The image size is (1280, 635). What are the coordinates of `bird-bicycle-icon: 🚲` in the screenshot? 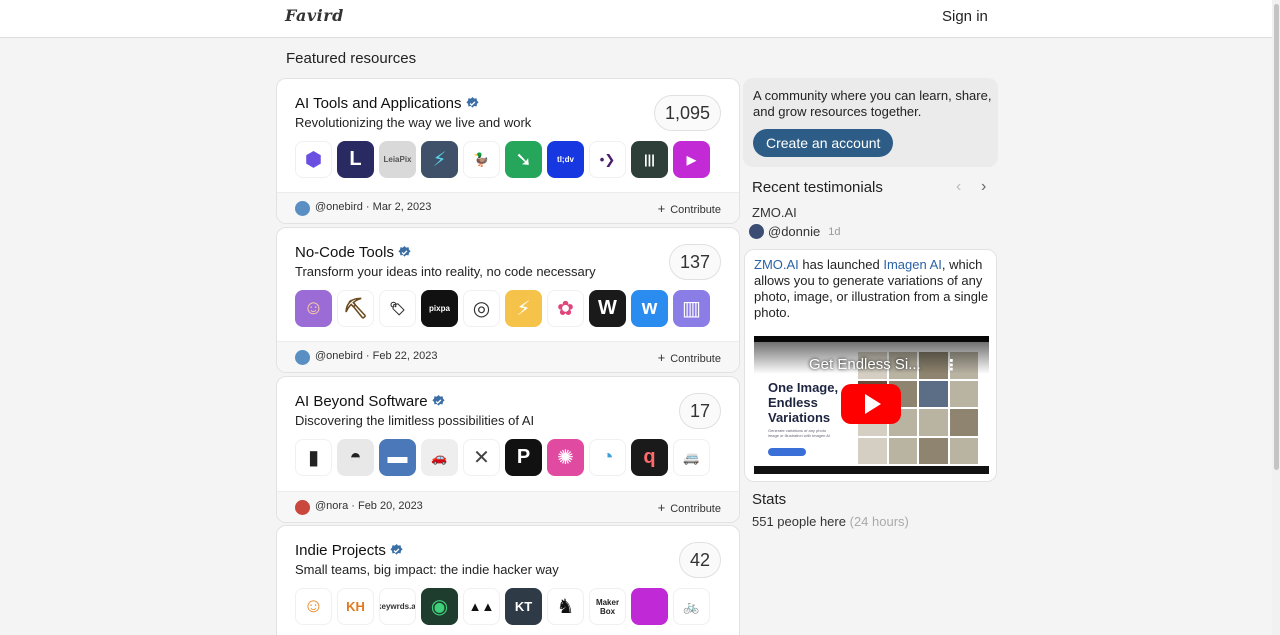 It's located at (691, 606).